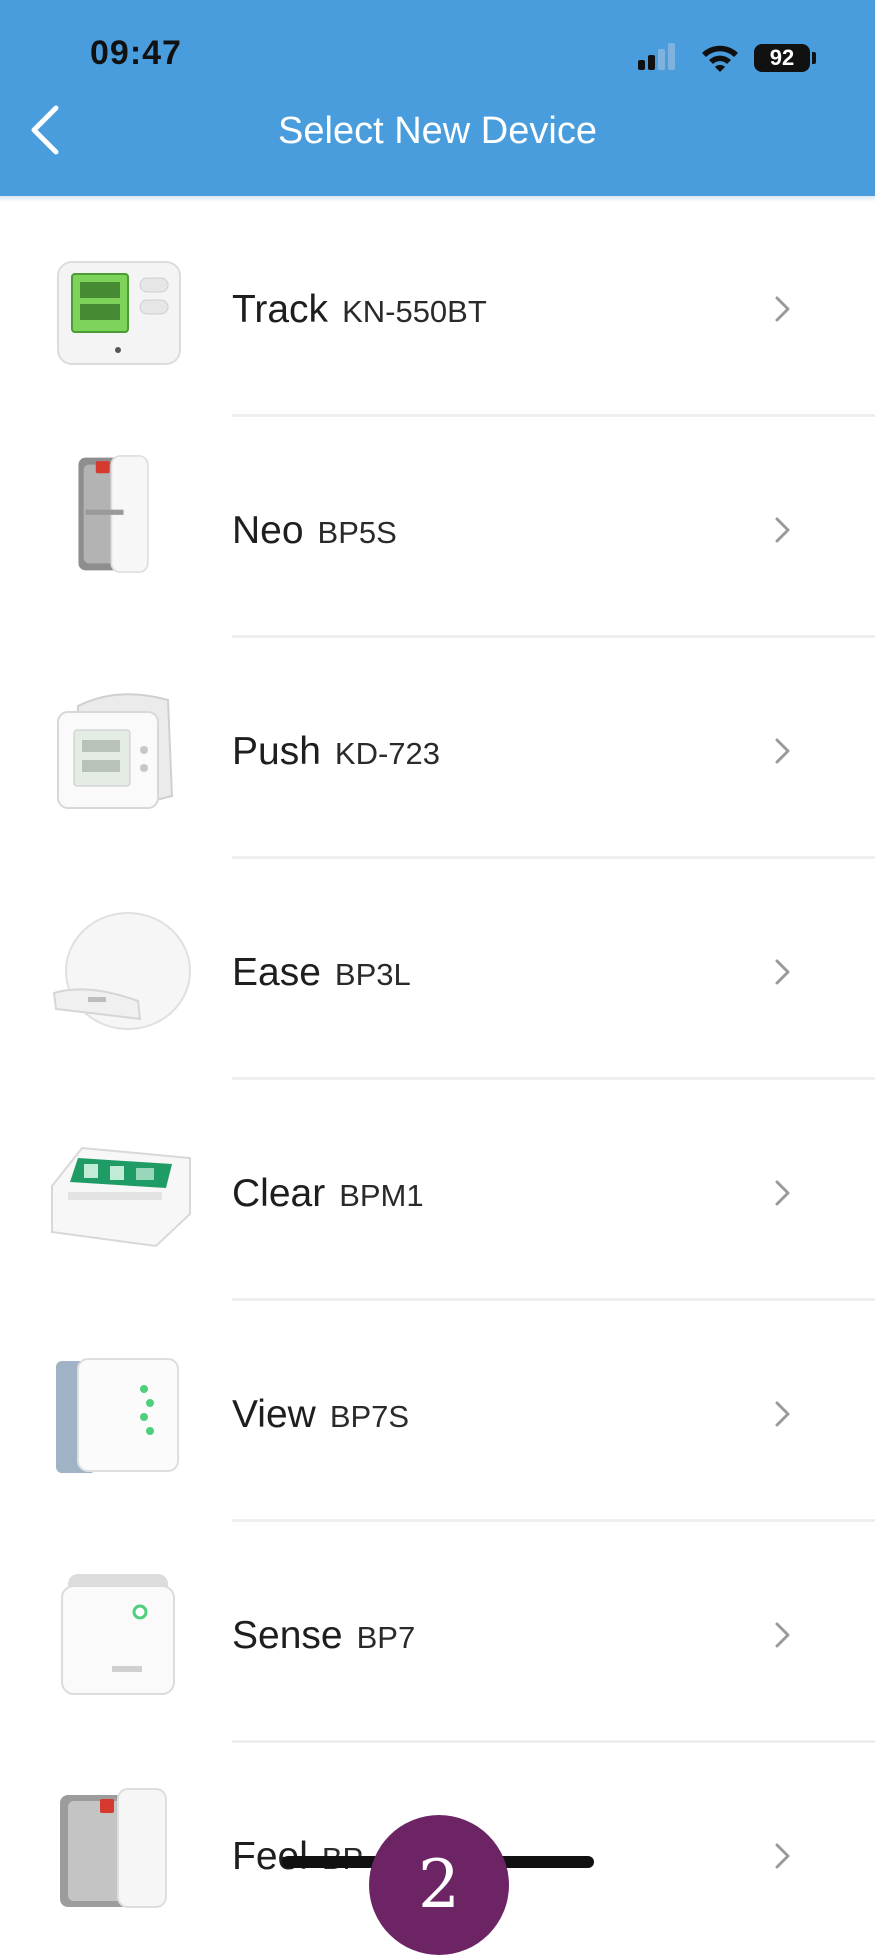 The image size is (875, 1957). Describe the element at coordinates (314, 531) in the screenshot. I see `device-label: Neo BP5S` at that location.